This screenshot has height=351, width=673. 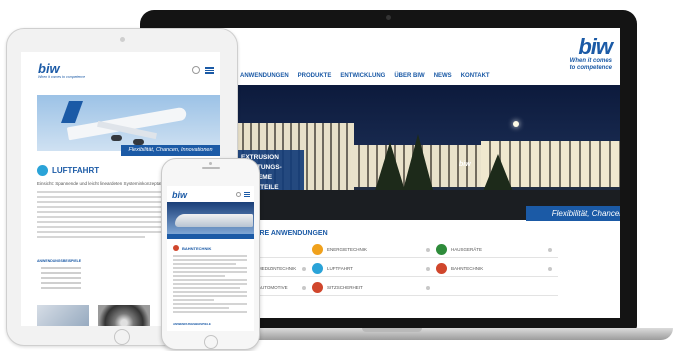 I want to click on bullet-list, so click(x=61, y=279).